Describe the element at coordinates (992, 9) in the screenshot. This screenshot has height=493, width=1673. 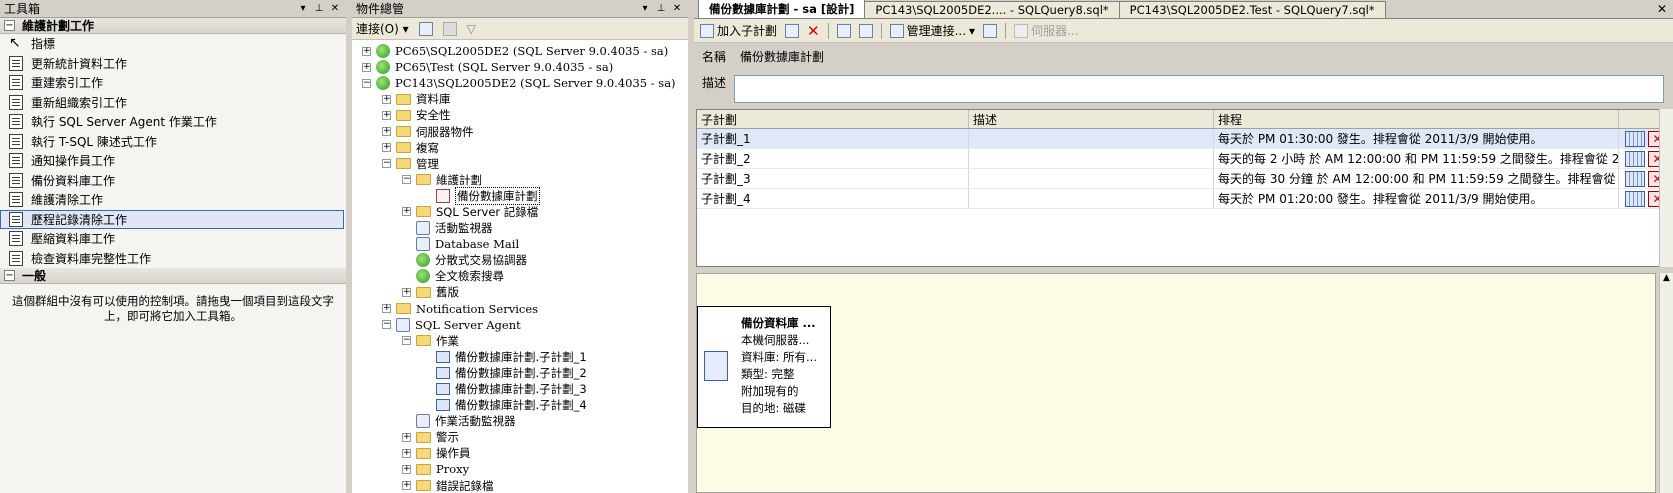
I see `tab-sqlquery8: PC143\SQL2005DE2.... - SQLQuery8.sql*` at that location.